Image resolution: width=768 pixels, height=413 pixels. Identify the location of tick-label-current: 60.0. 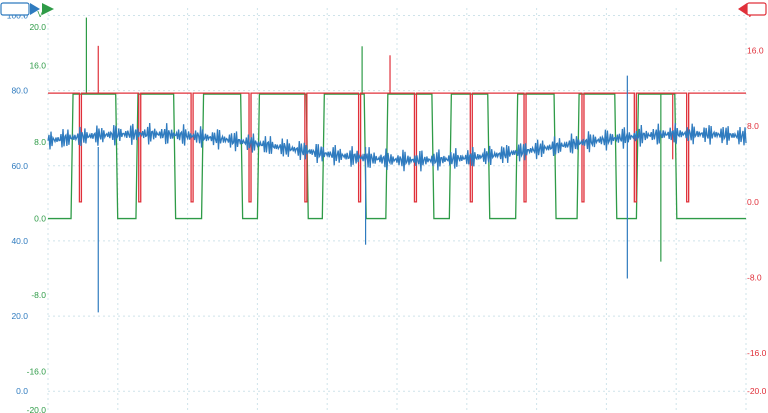
(19, 166).